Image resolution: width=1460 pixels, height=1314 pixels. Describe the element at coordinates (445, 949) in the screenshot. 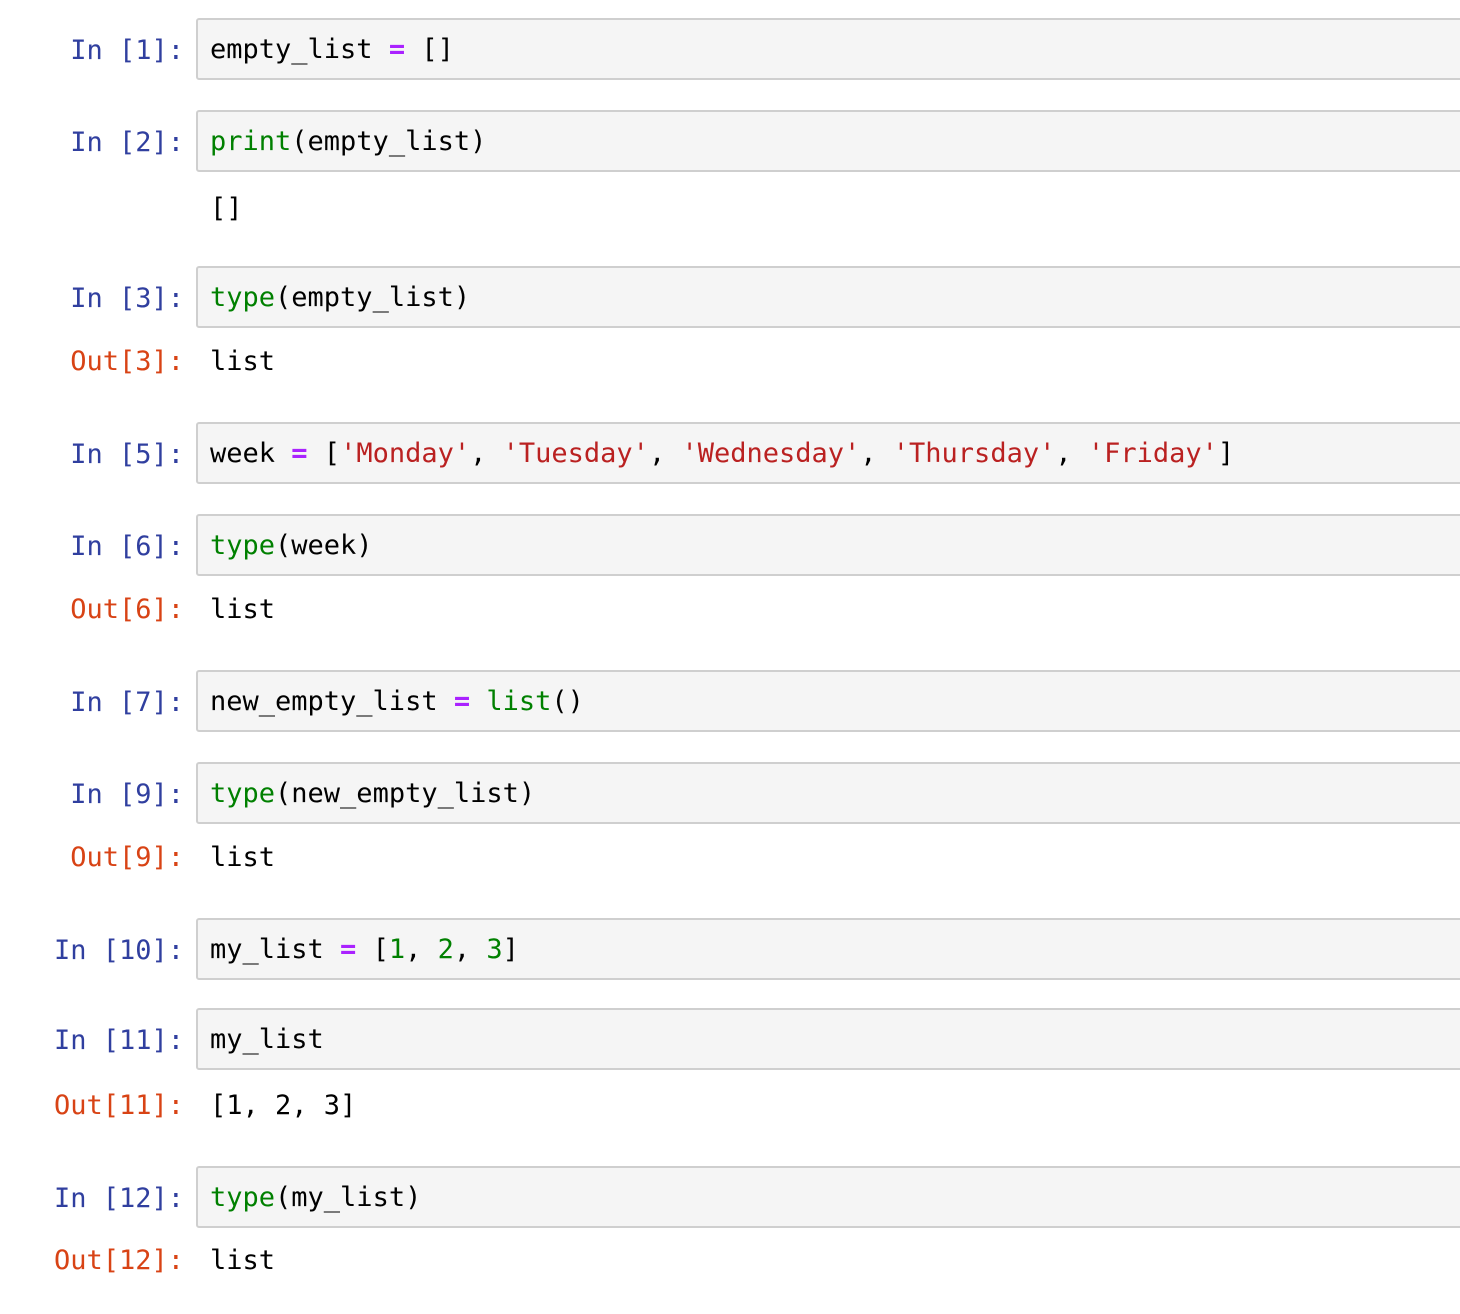

I see `number-token: 2` at that location.